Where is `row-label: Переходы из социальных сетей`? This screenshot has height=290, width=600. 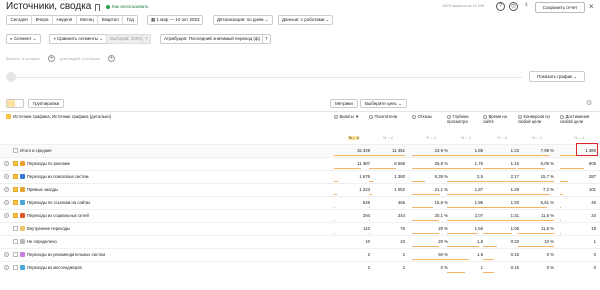 row-label: Переходы из социальных сетей is located at coordinates (58, 215).